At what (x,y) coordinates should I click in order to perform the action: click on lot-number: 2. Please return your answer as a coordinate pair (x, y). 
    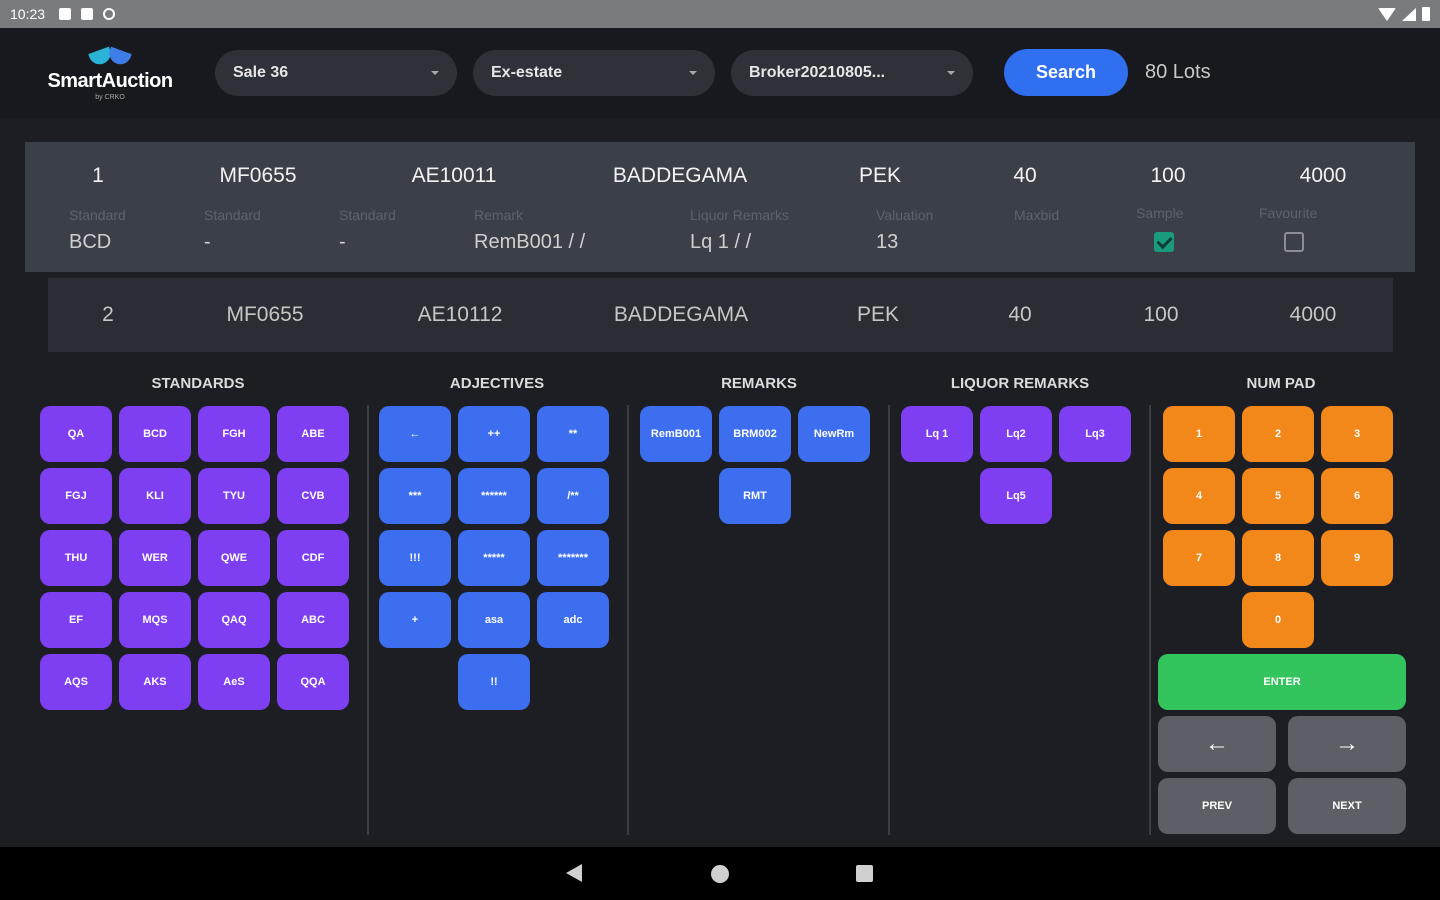
    Looking at the image, I should click on (108, 314).